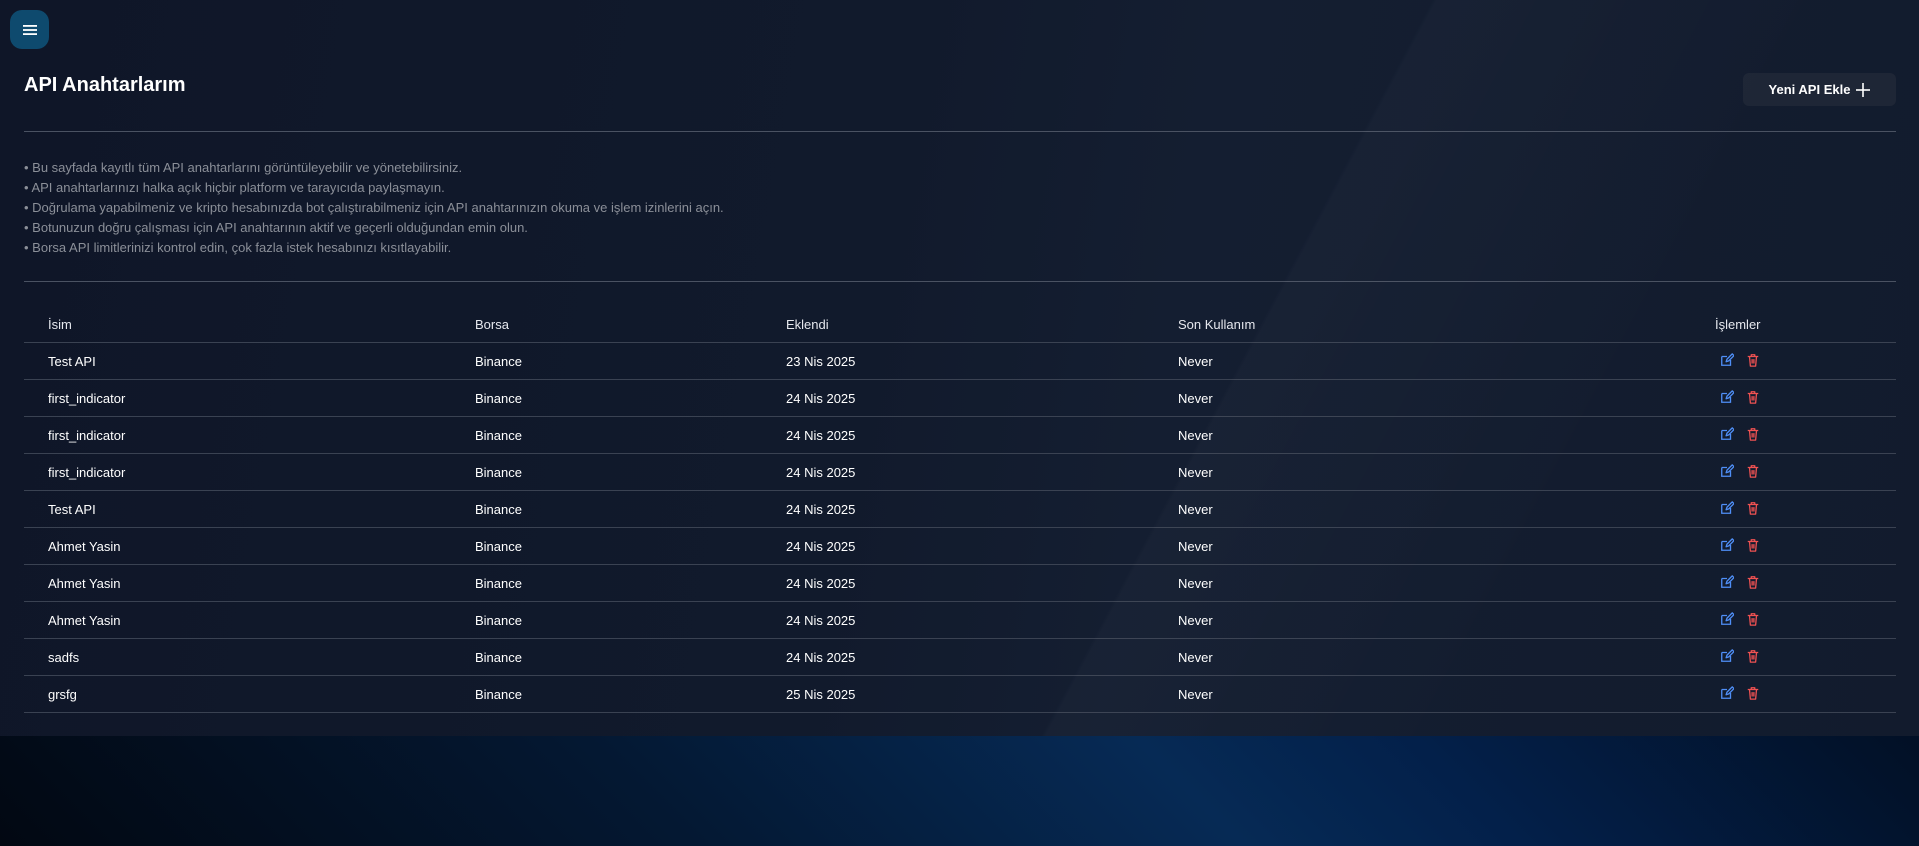 This screenshot has height=846, width=1919. I want to click on column-header-added: Eklendi, so click(958, 324).